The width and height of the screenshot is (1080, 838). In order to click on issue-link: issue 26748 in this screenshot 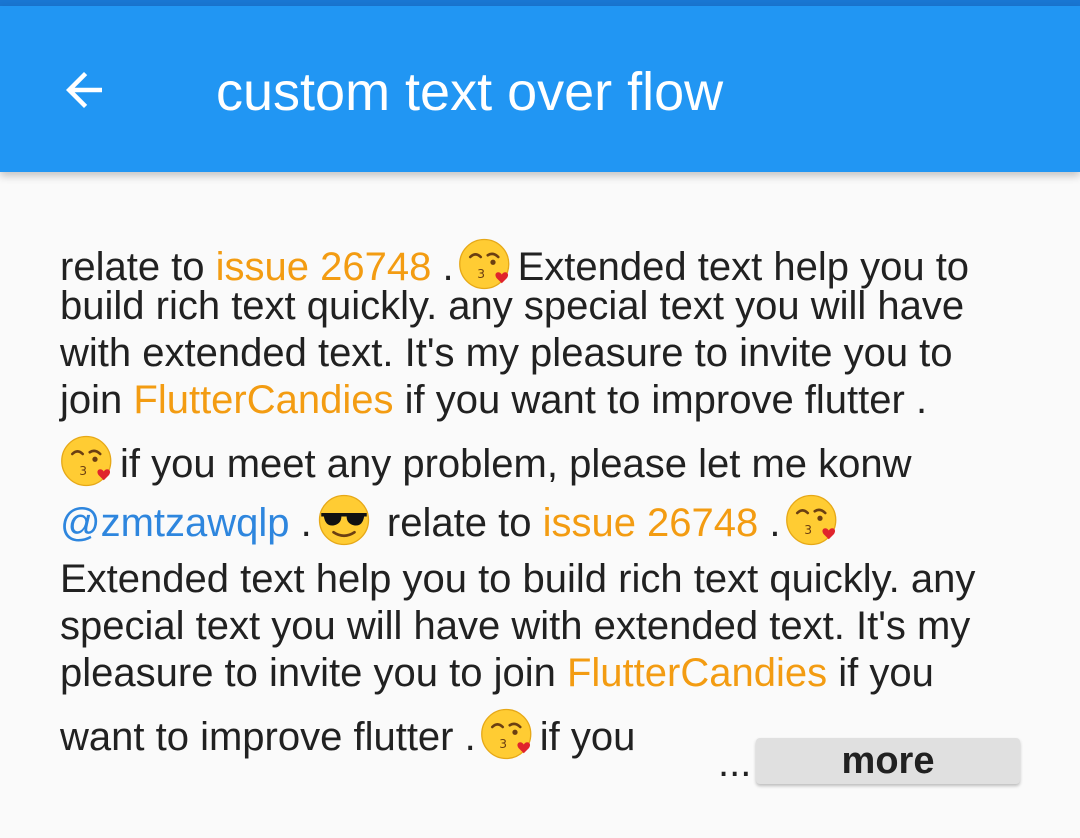, I will do `click(651, 523)`.